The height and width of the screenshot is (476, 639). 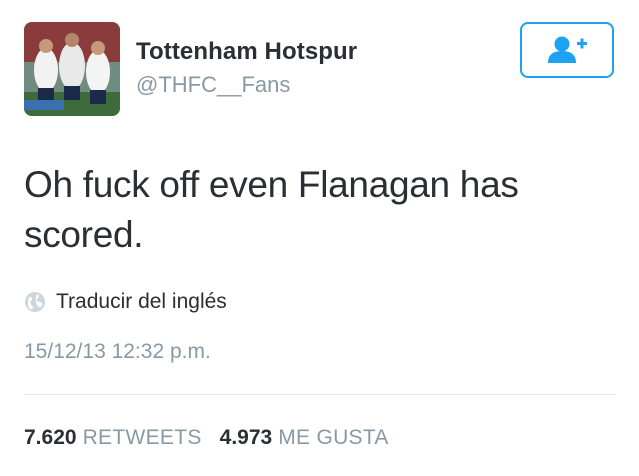 I want to click on add-user-icon, so click(x=567, y=49).